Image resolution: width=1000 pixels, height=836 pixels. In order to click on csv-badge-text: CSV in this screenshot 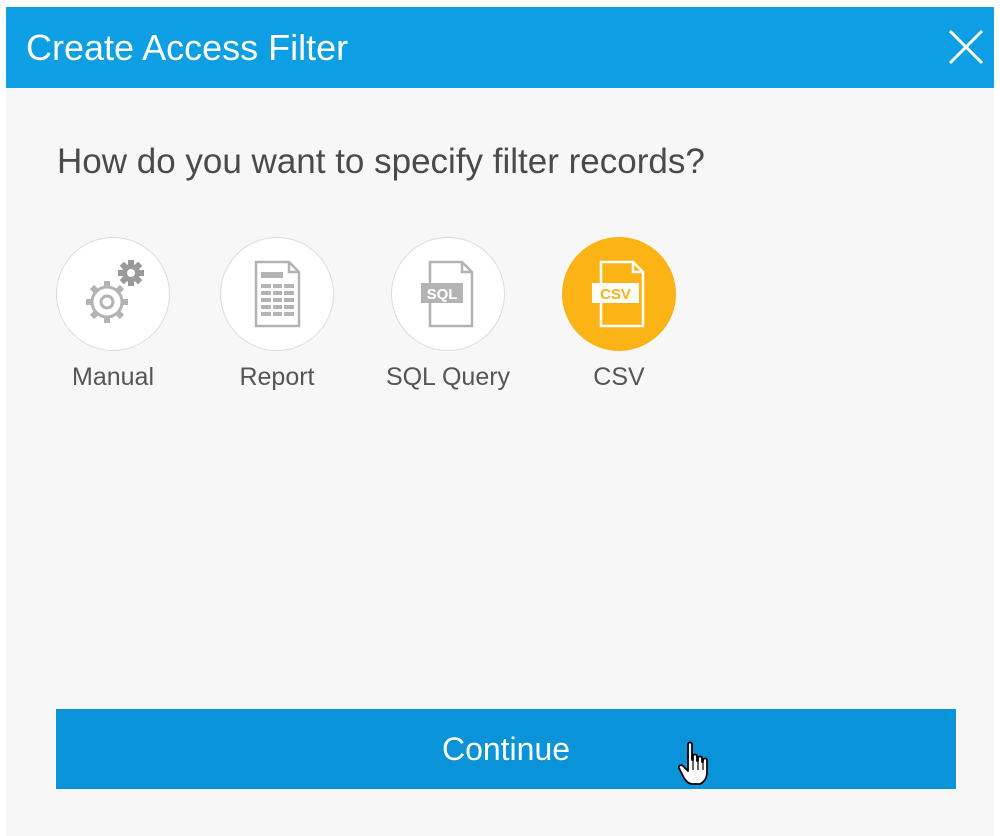, I will do `click(615, 294)`.